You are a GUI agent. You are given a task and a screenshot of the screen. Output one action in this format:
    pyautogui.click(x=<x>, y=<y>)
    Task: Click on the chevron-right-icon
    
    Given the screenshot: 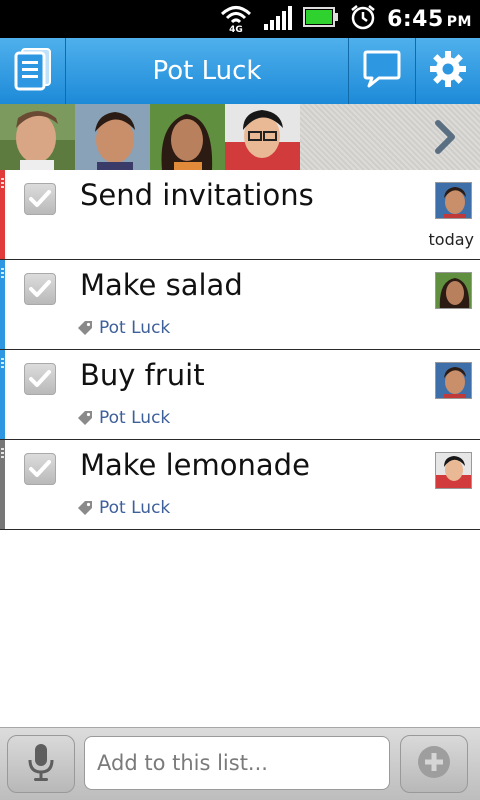 What is the action you would take?
    pyautogui.click(x=445, y=139)
    